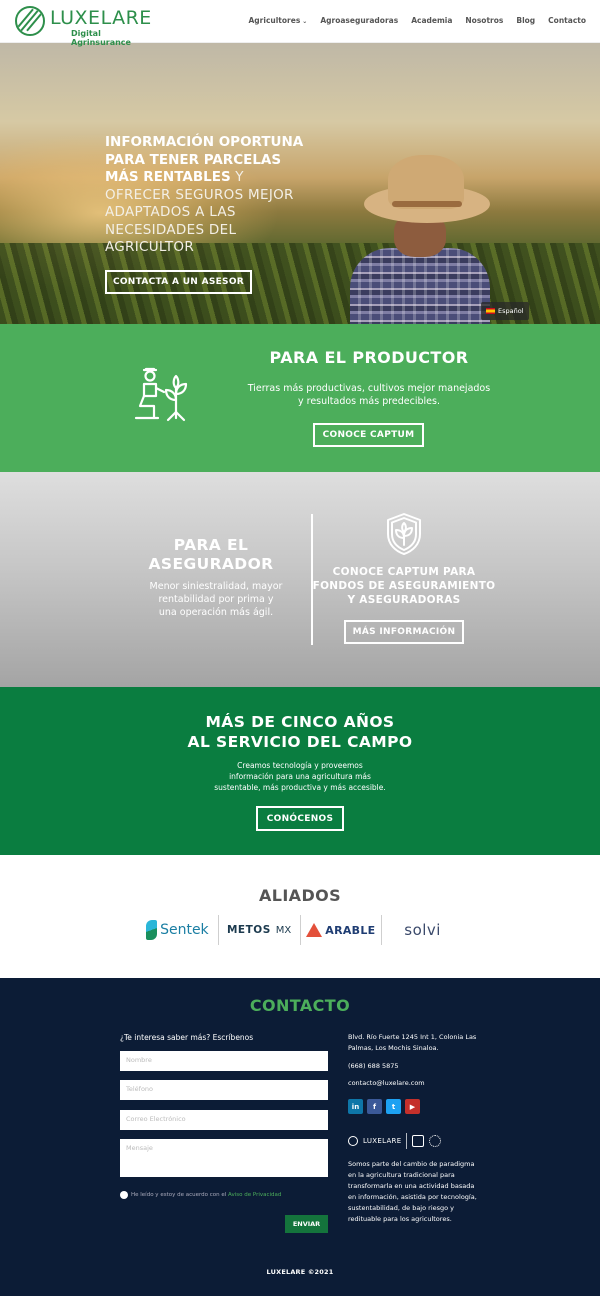 The height and width of the screenshot is (1296, 600). Describe the element at coordinates (427, 204) in the screenshot. I see `farmer-hat-band` at that location.